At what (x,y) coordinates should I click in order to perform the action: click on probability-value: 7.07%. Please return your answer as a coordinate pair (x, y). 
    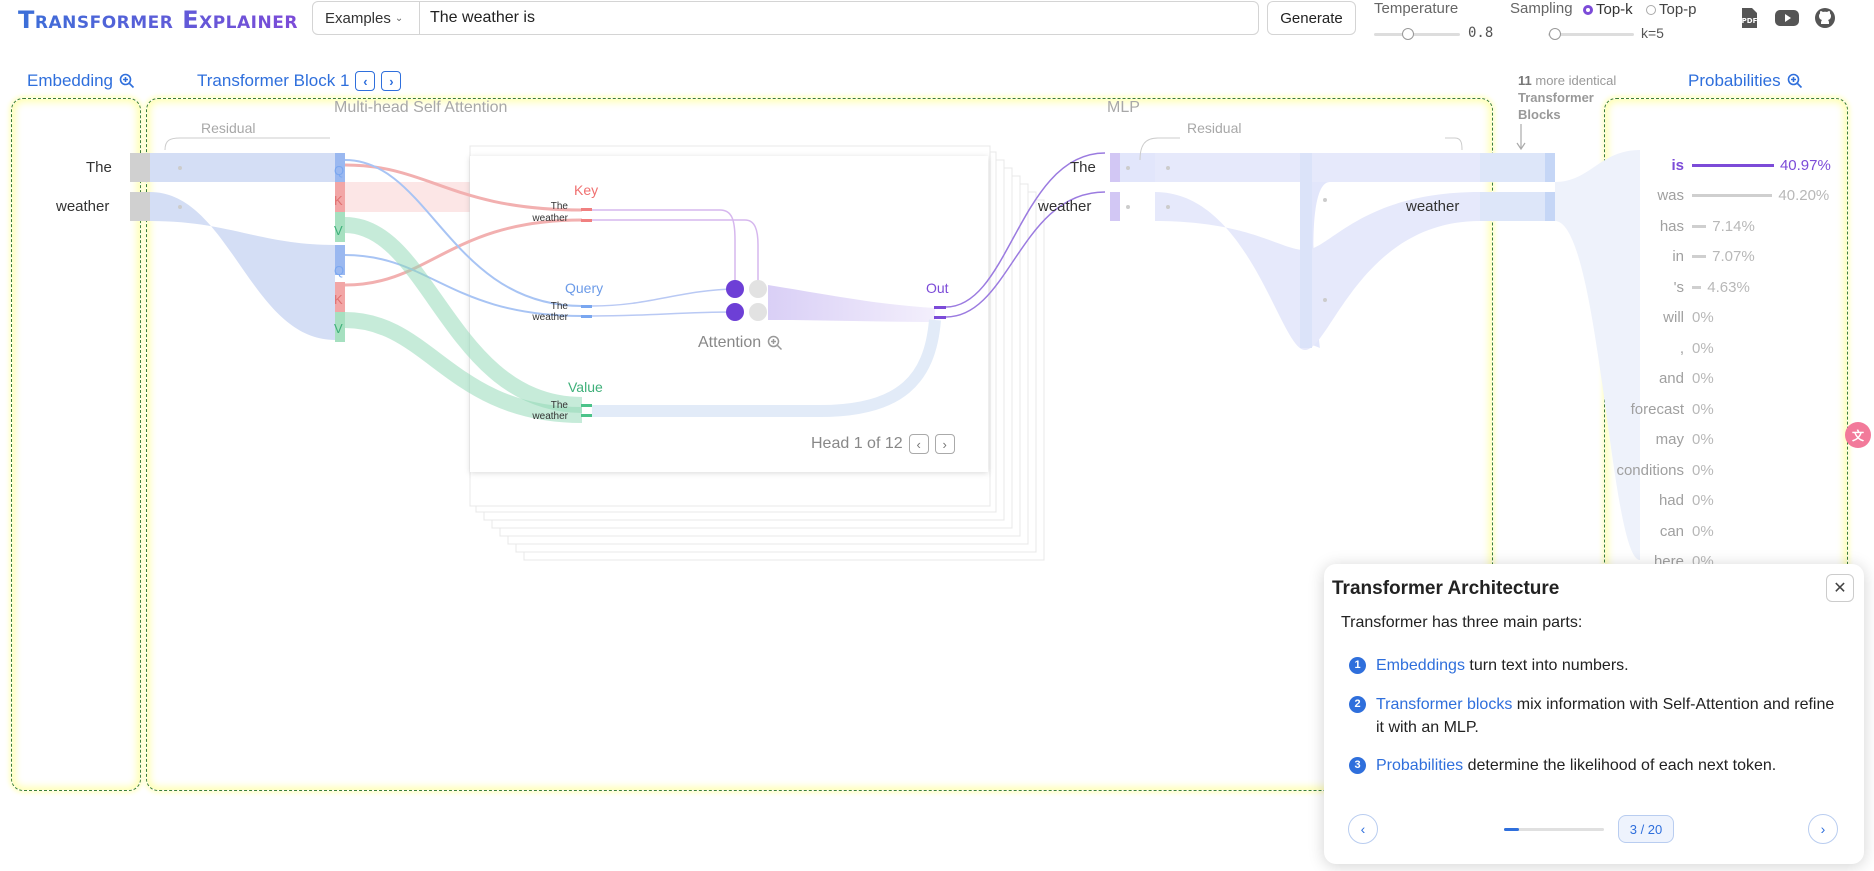
    Looking at the image, I should click on (1733, 256).